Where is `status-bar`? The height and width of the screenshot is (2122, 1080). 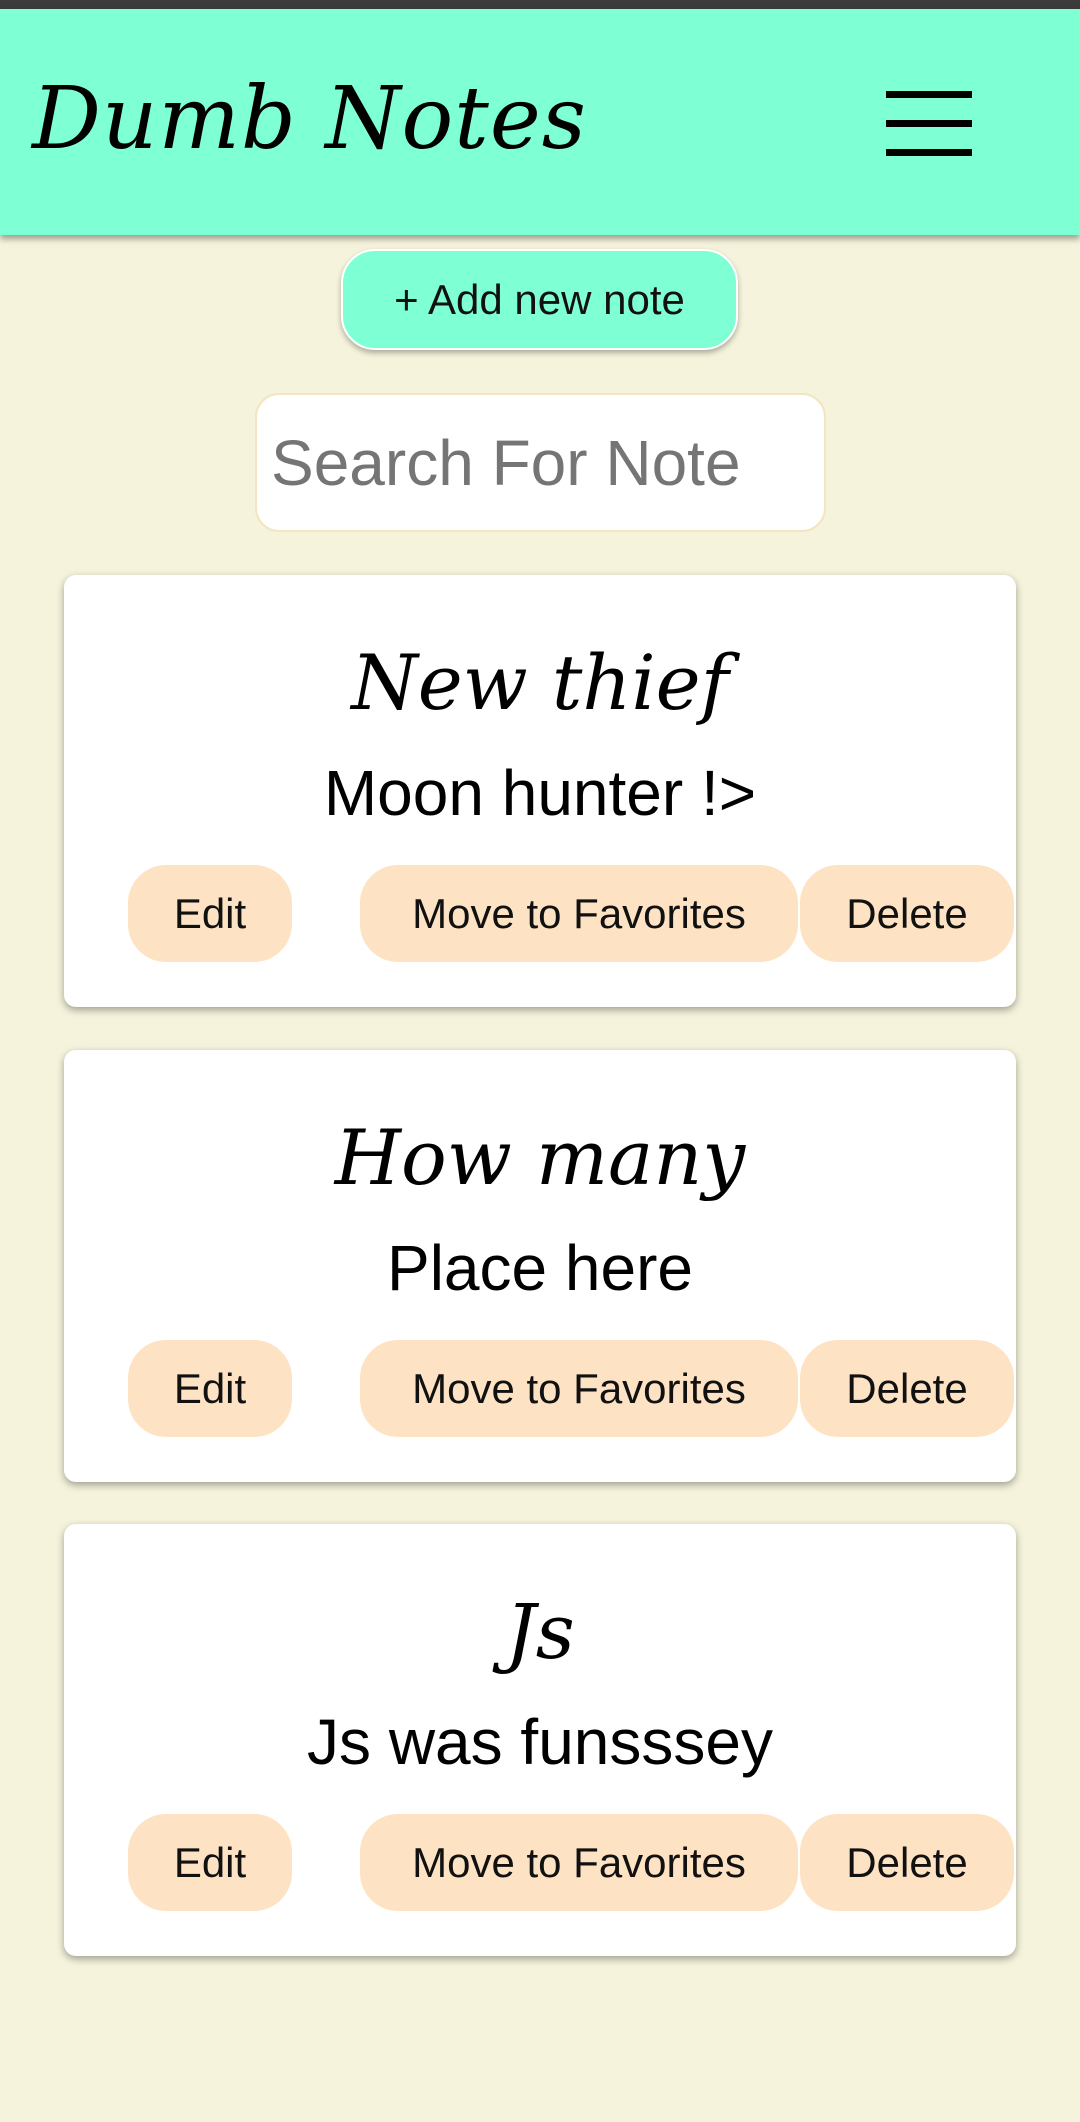 status-bar is located at coordinates (540, 4).